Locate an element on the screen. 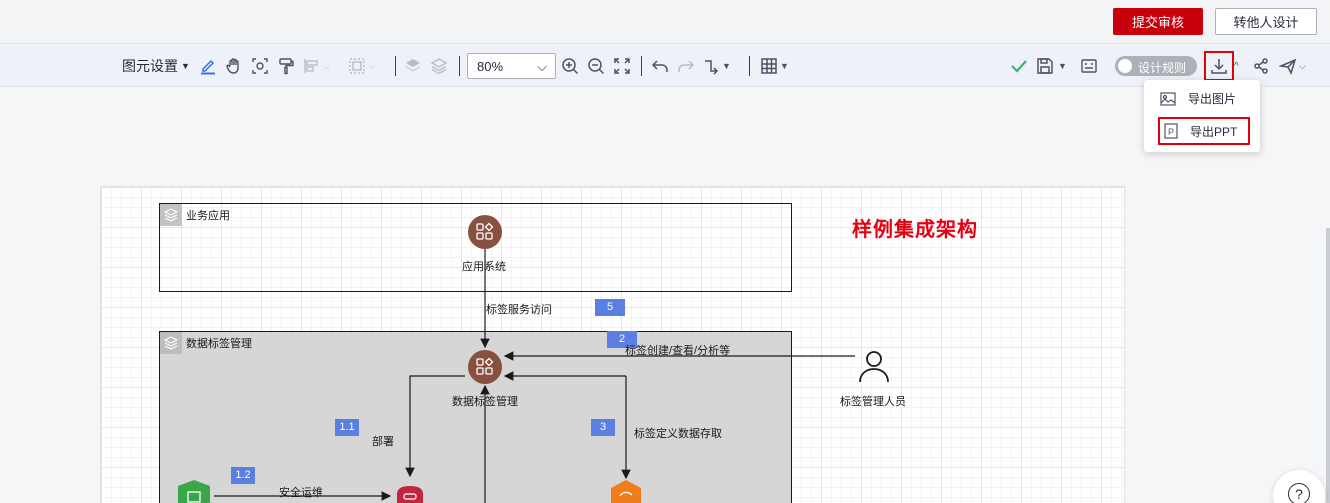 Image resolution: width=1330 pixels, height=503 pixels. share-icon is located at coordinates (1261, 66).